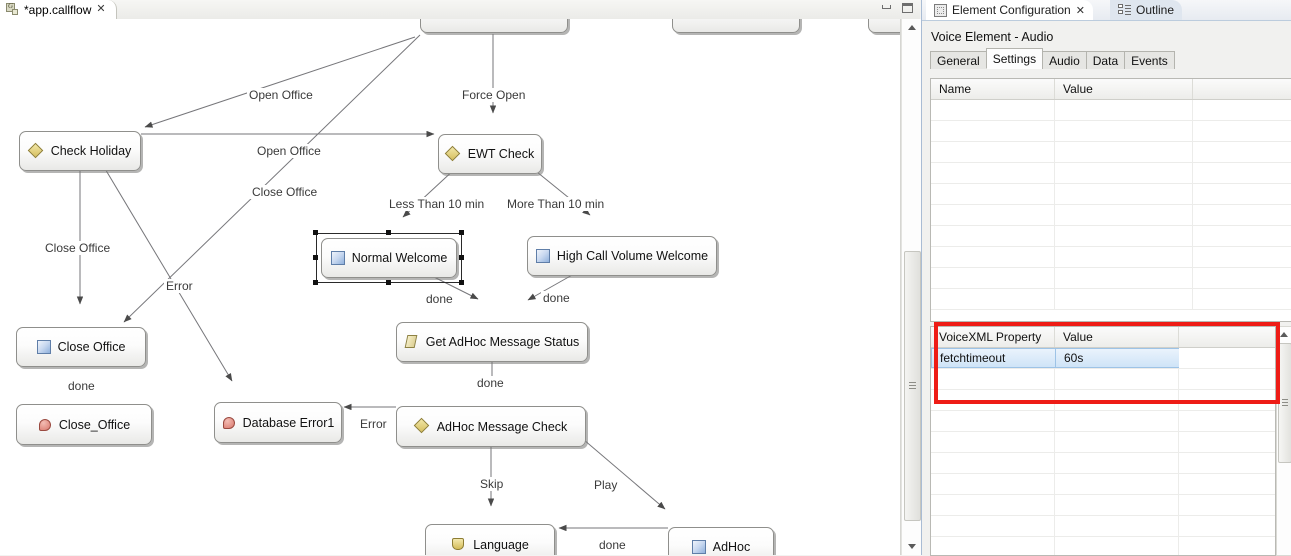 This screenshot has width=1291, height=556. I want to click on resize-handle-nw, so click(315, 232).